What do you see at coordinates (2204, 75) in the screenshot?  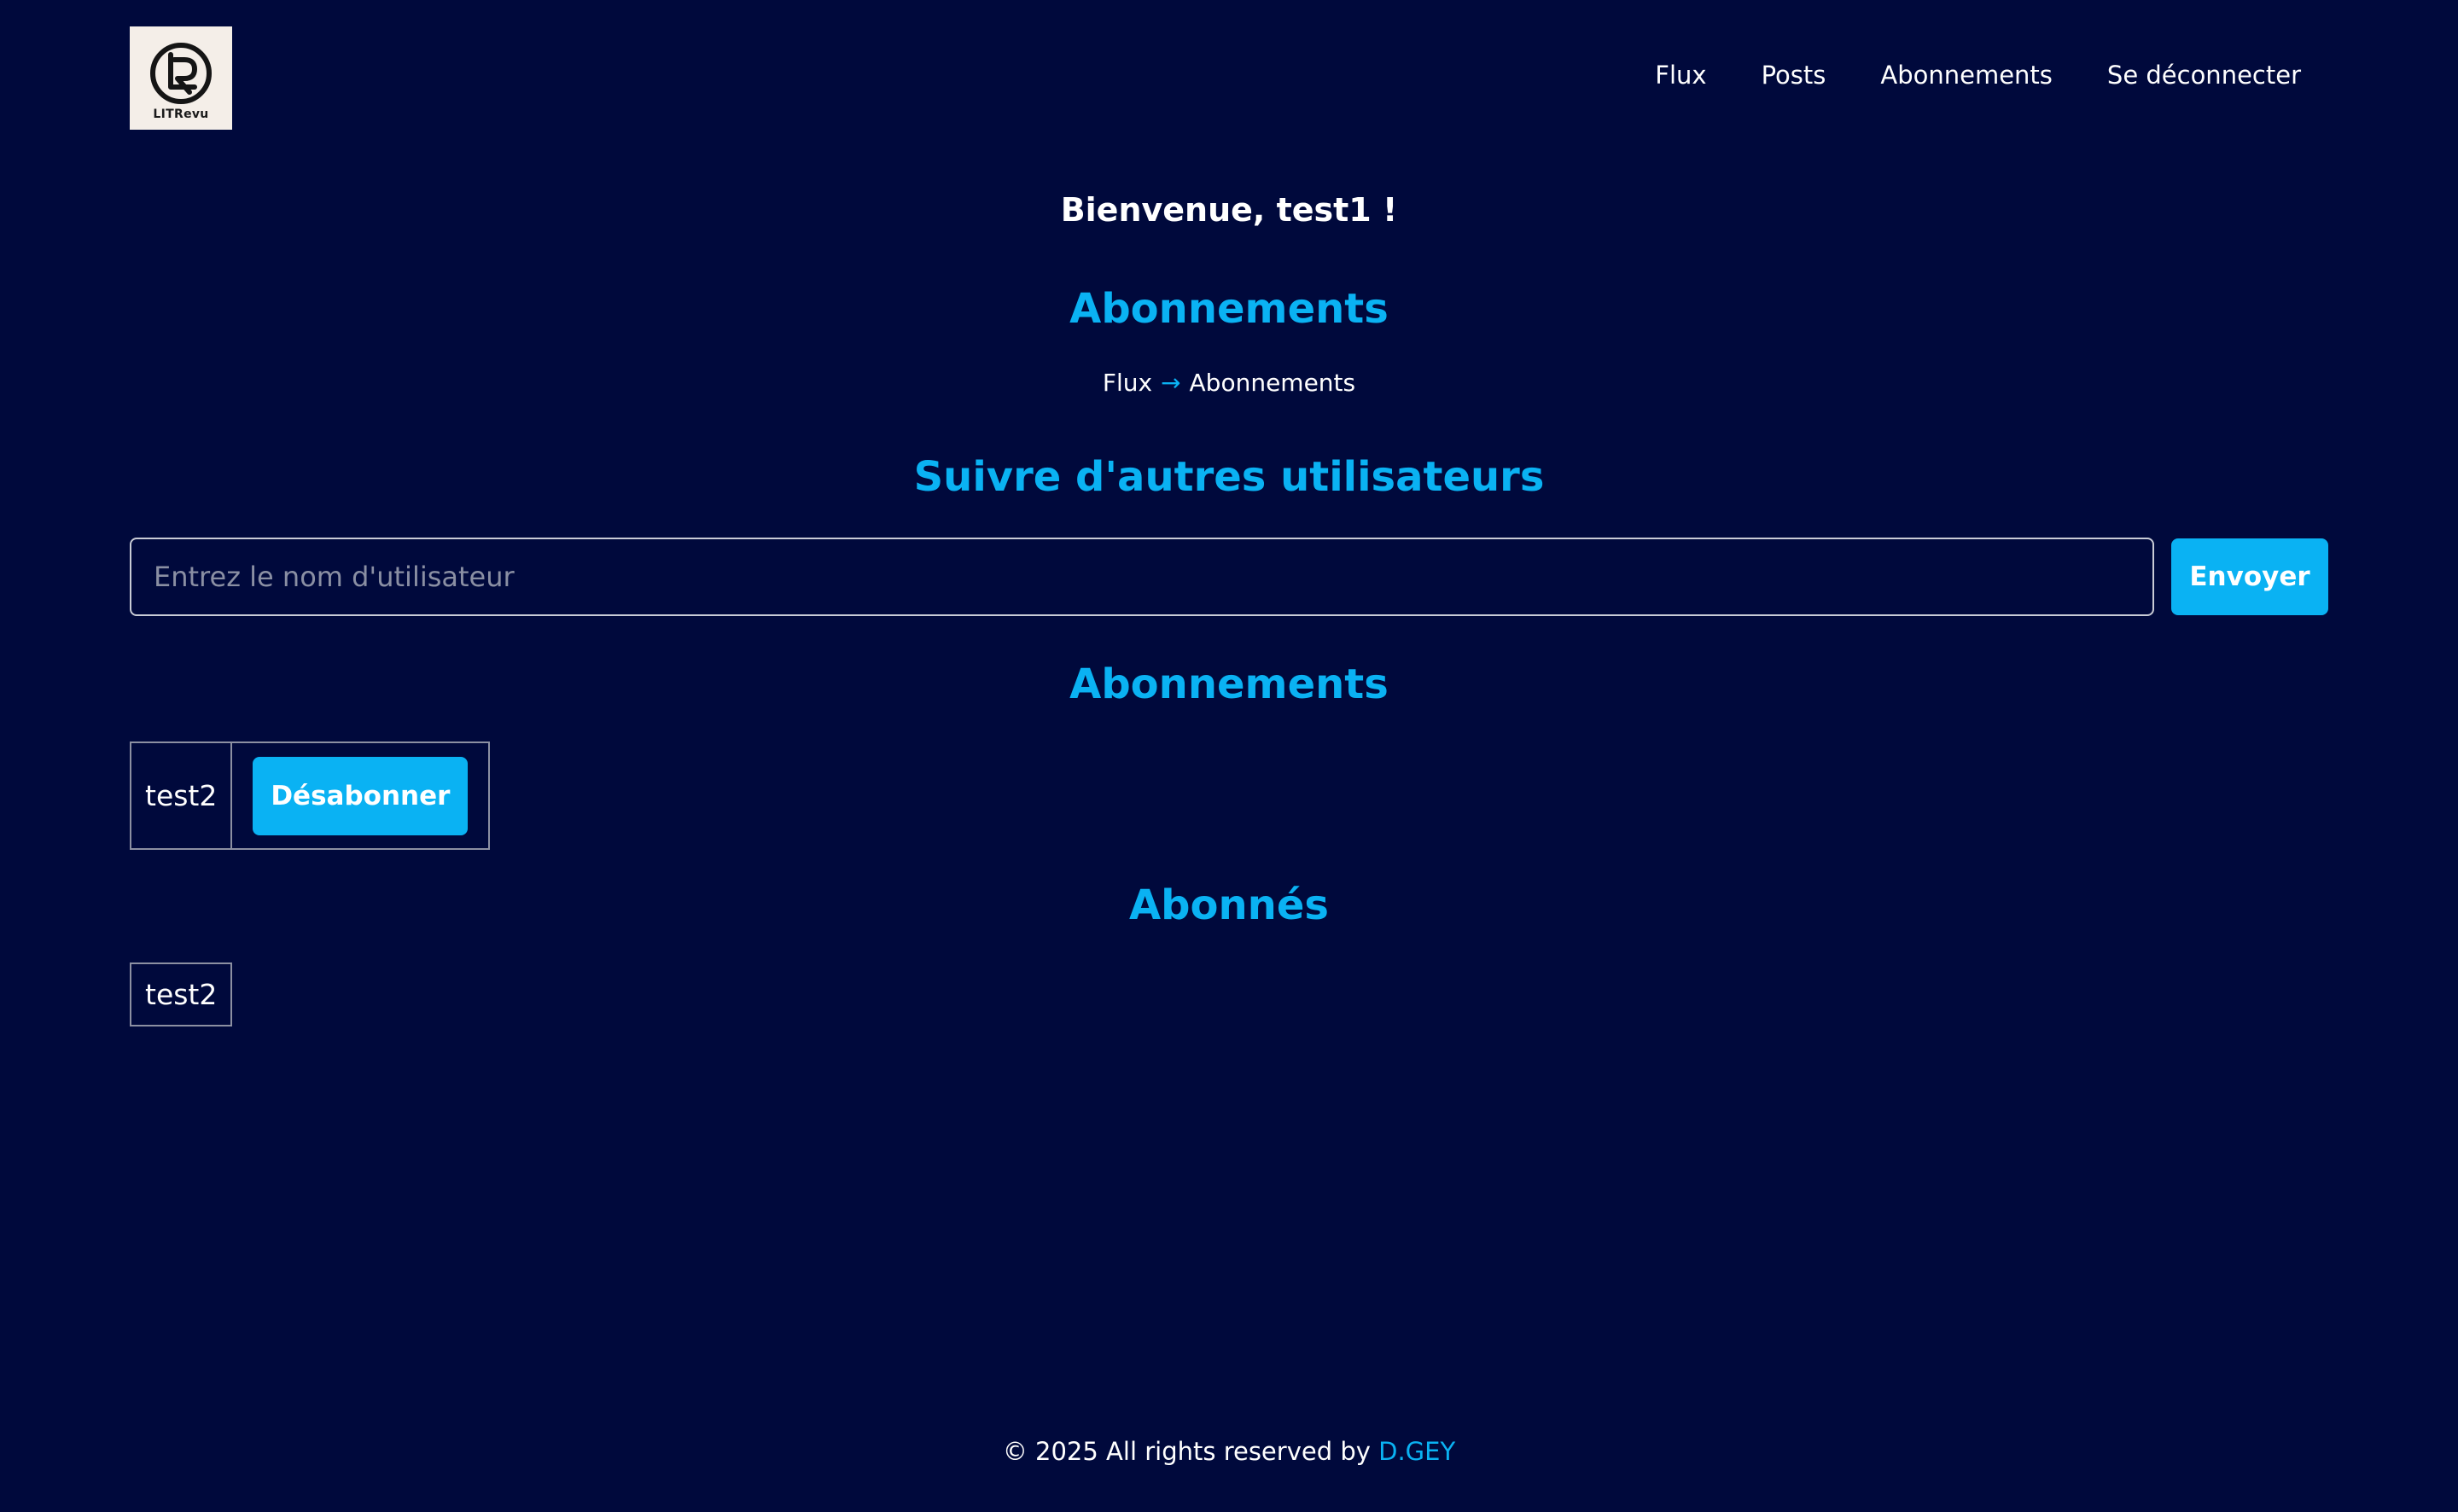 I see `nav-link-logout: Se déconnecter` at bounding box center [2204, 75].